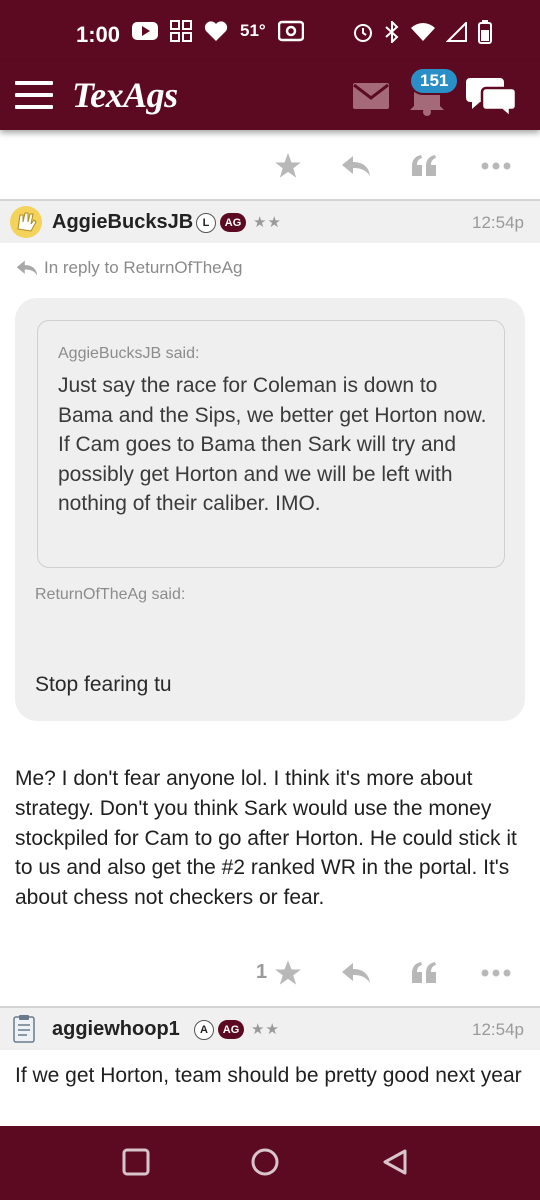  What do you see at coordinates (270, 31) in the screenshot?
I see `status-bar: 1:00 51°` at bounding box center [270, 31].